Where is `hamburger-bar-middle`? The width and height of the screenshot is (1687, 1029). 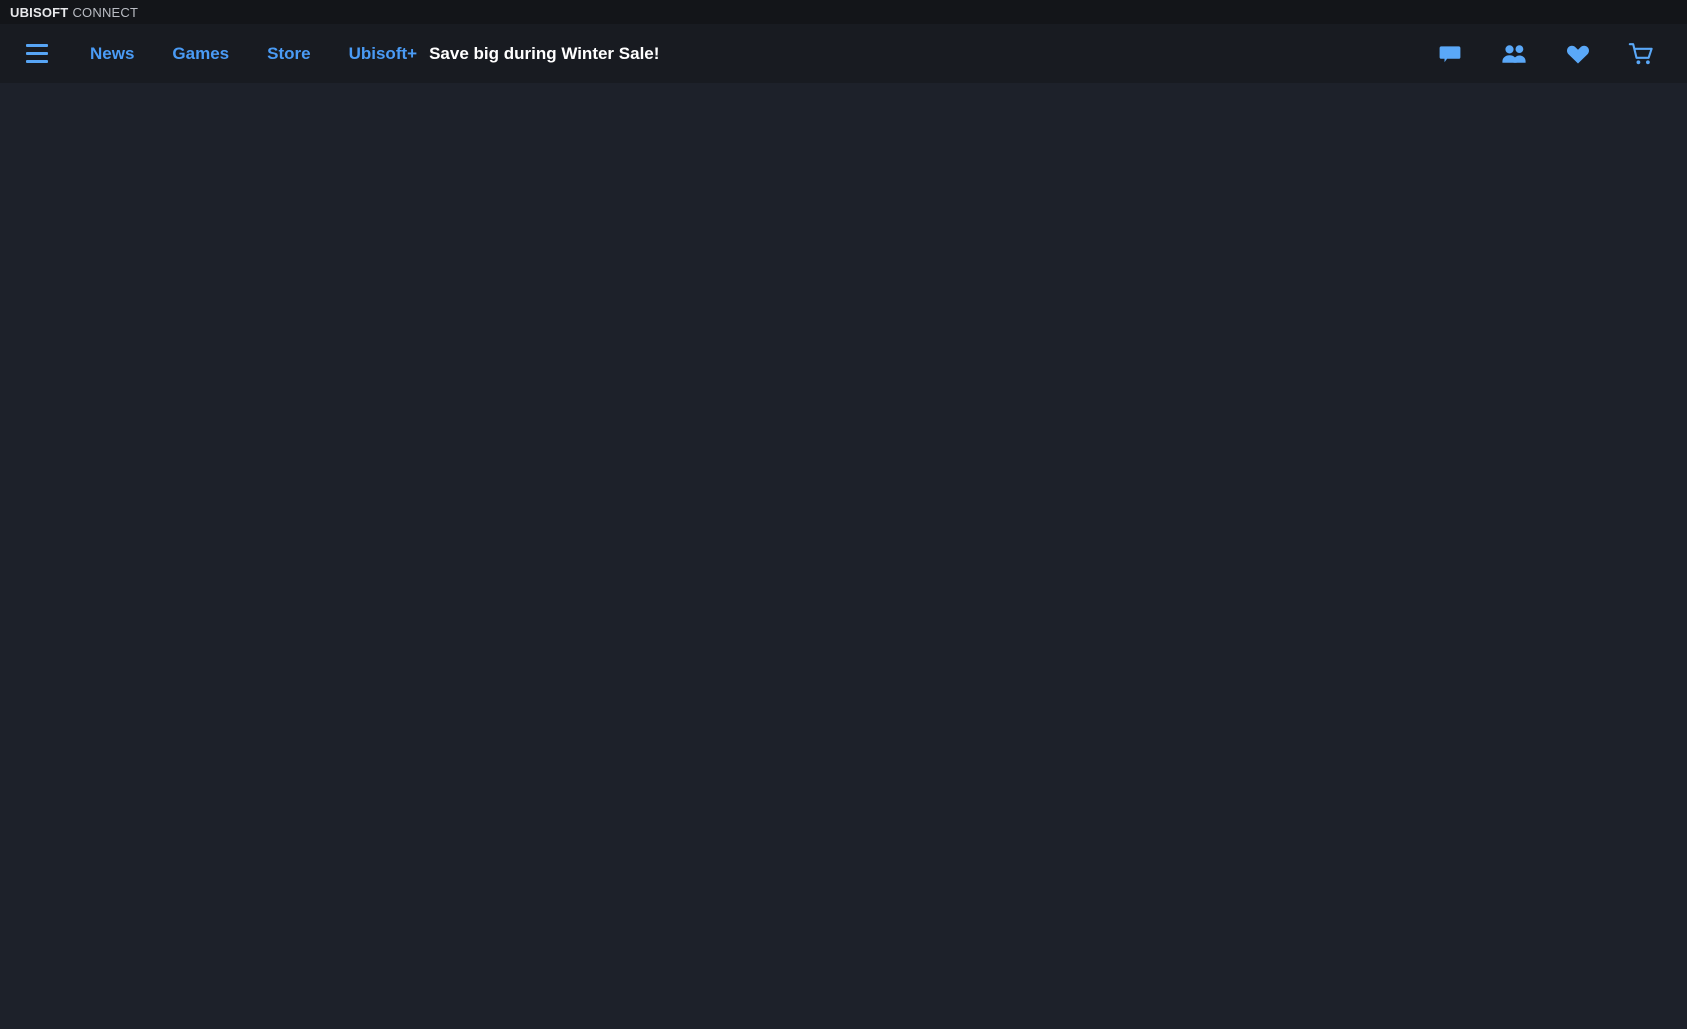 hamburger-bar-middle is located at coordinates (37, 53).